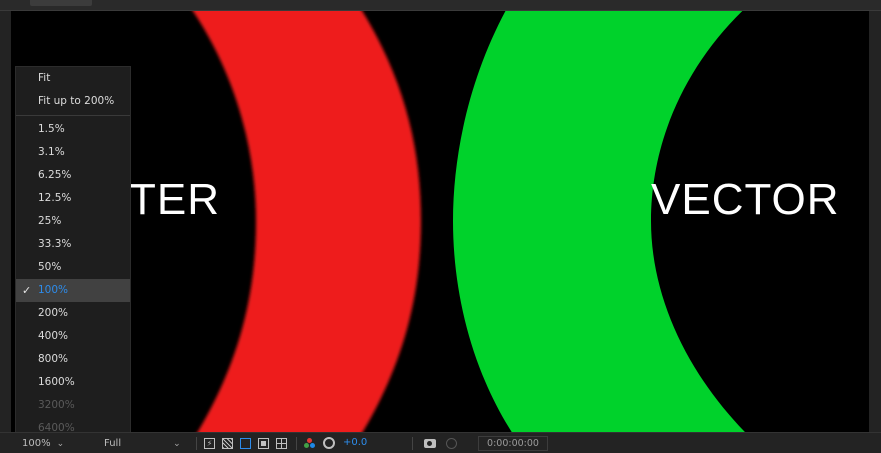 Image resolution: width=881 pixels, height=453 pixels. Describe the element at coordinates (73, 313) in the screenshot. I see `zoom-option-200: 200%` at that location.